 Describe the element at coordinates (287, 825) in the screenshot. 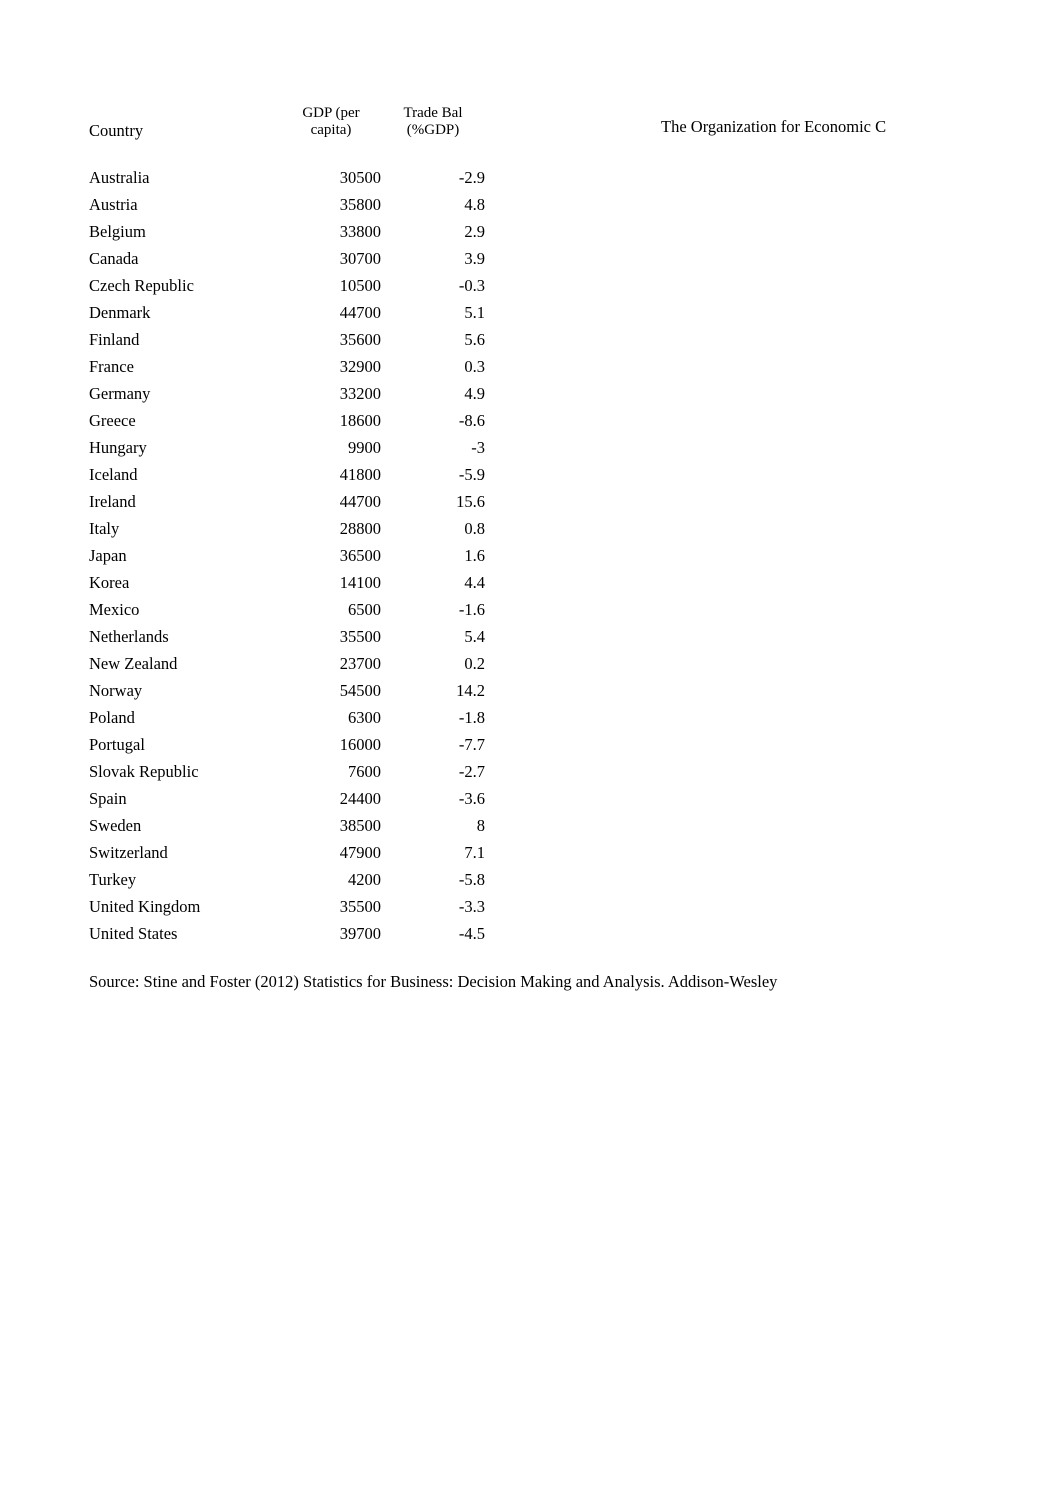

I see `table-row: Sweden 38500 8` at that location.